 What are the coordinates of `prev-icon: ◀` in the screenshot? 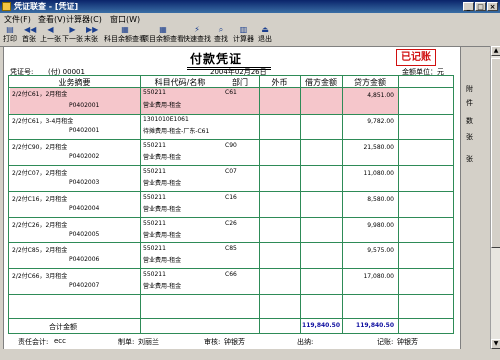 It's located at (50, 29).